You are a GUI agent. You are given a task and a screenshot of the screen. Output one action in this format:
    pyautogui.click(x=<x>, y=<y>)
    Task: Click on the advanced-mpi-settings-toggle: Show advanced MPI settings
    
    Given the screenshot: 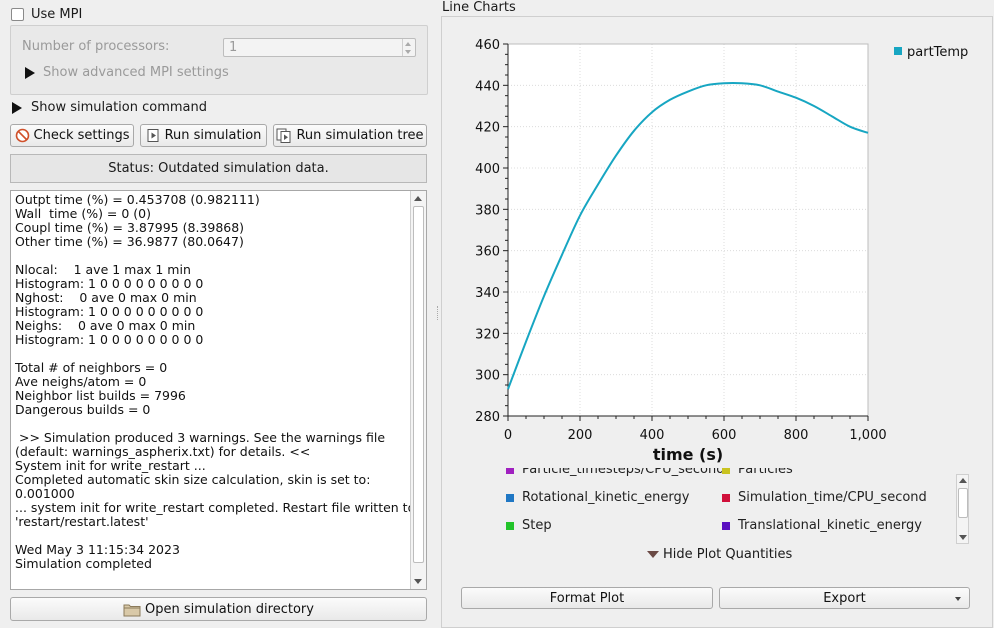 What is the action you would take?
    pyautogui.click(x=136, y=72)
    